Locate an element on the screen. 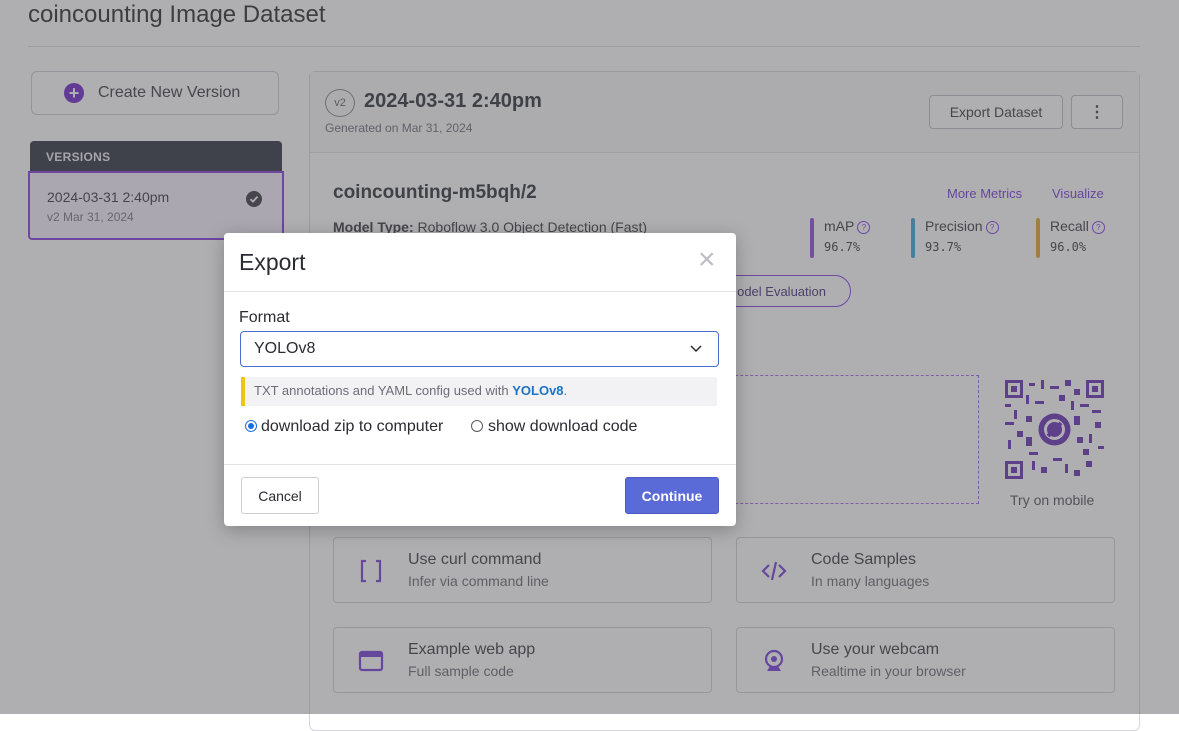  close-icon: × is located at coordinates (707, 260).